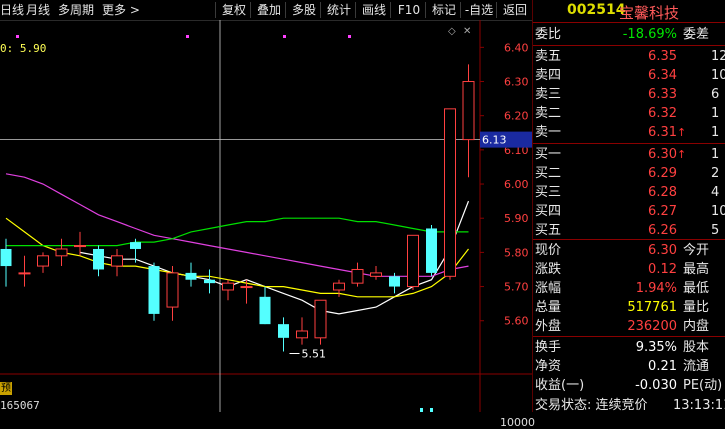 This screenshot has height=429, width=725. What do you see at coordinates (548, 173) in the screenshot?
I see `row-label: 买二` at bounding box center [548, 173].